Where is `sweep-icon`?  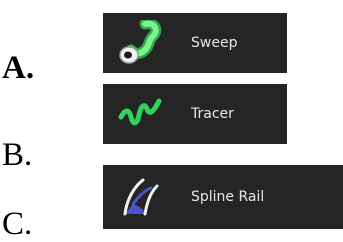
sweep-icon is located at coordinates (140, 43).